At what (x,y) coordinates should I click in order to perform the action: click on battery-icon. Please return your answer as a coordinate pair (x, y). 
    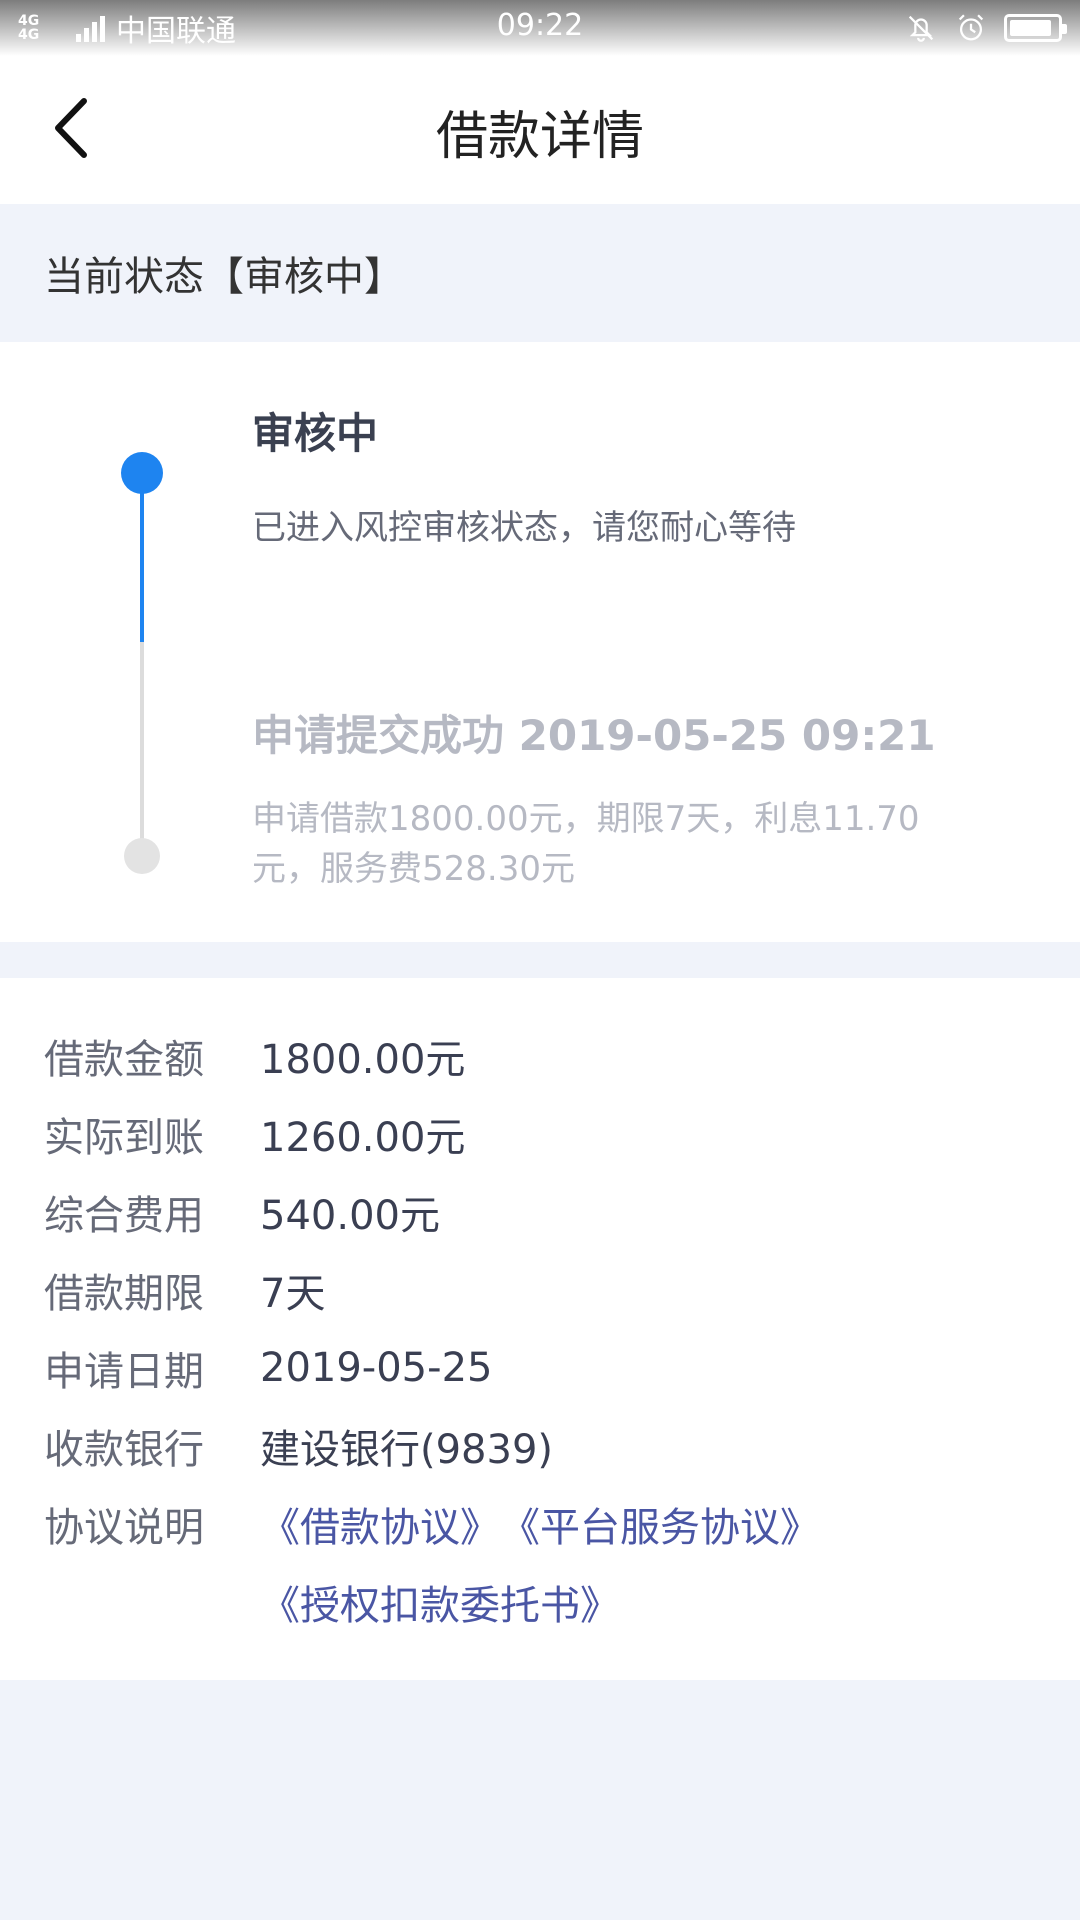
    Looking at the image, I should click on (1035, 28).